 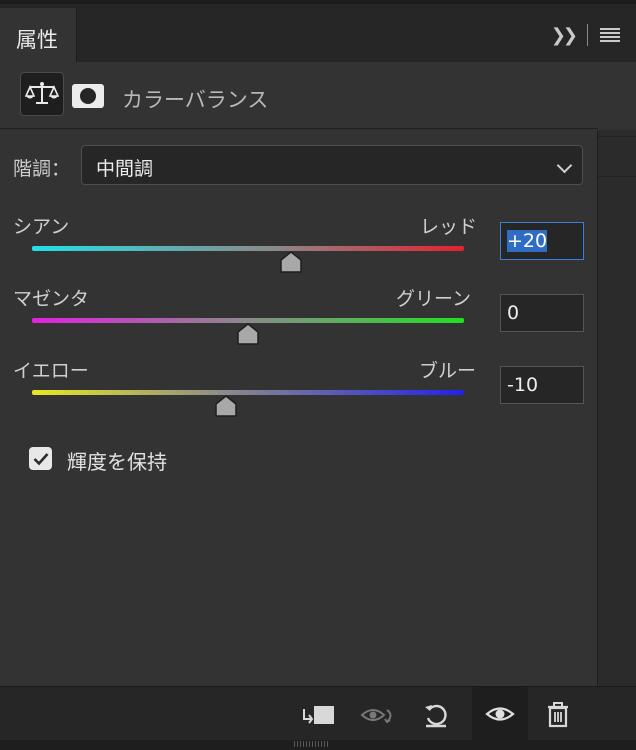 I want to click on tone-label: 階調：, so click(x=42, y=169).